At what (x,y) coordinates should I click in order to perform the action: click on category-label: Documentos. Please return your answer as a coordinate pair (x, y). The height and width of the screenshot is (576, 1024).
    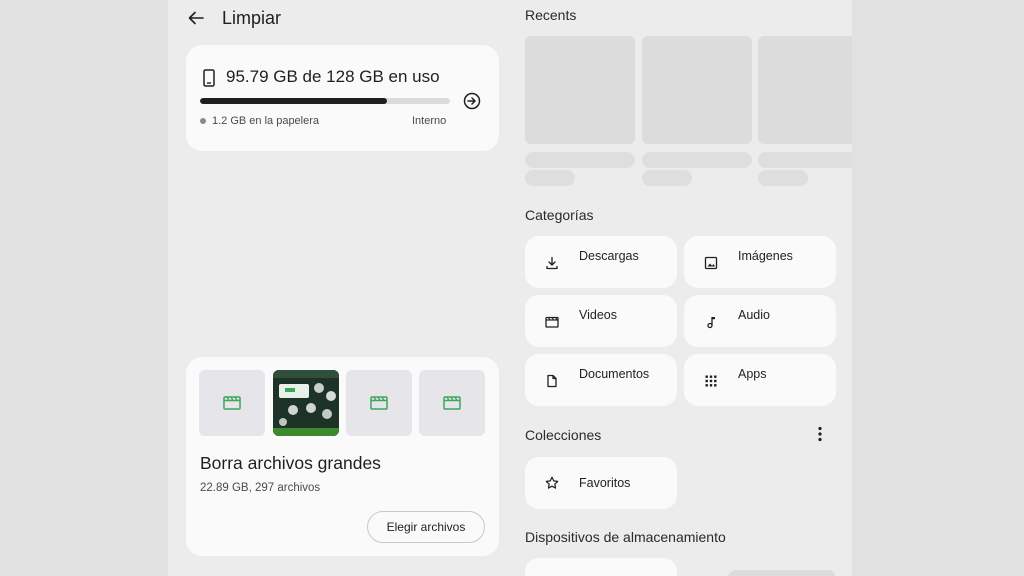
    Looking at the image, I should click on (614, 374).